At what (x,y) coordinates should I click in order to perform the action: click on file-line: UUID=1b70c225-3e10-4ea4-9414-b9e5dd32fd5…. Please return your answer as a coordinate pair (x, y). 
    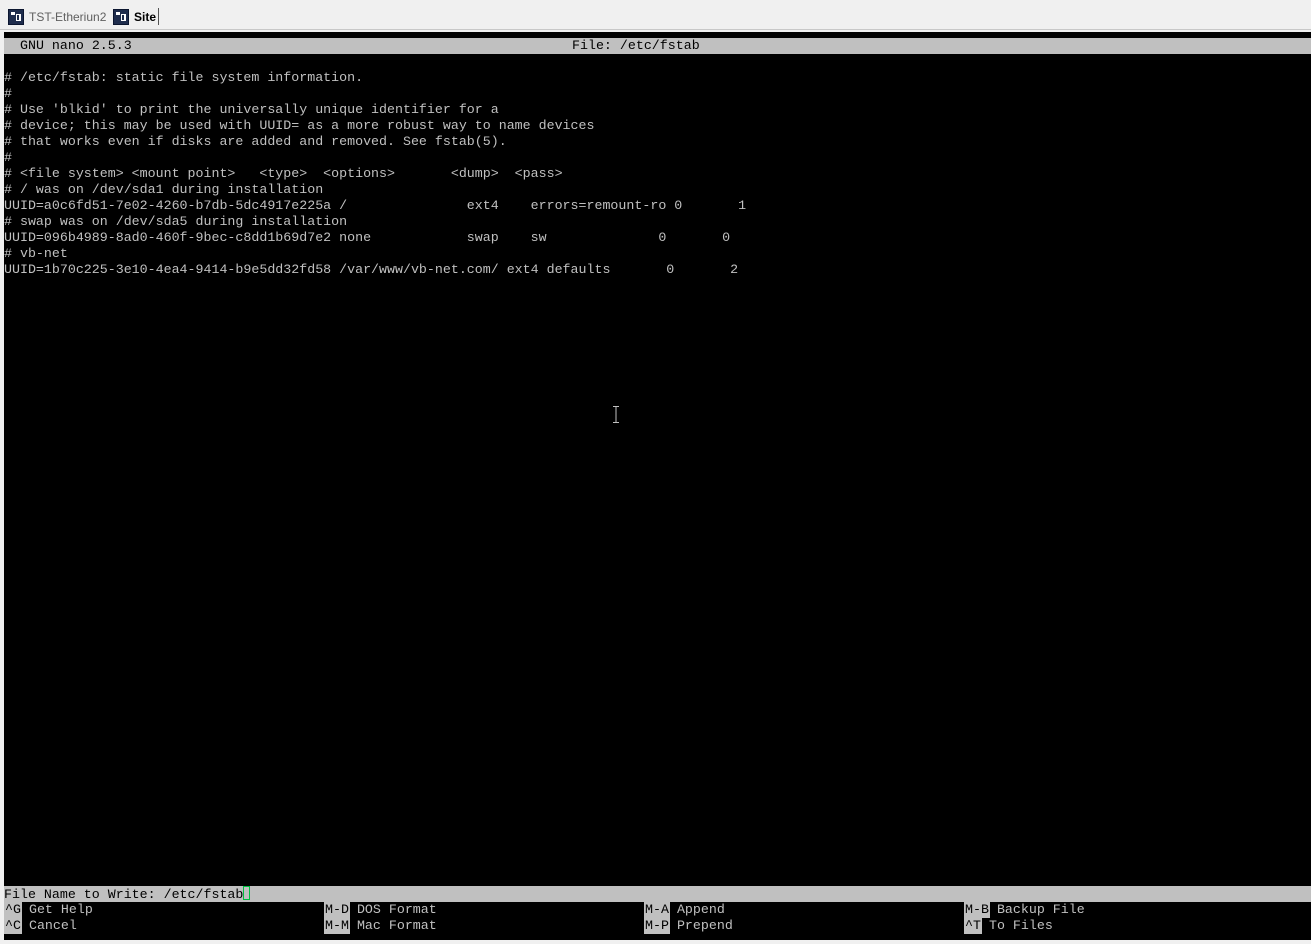
    Looking at the image, I should click on (371, 269).